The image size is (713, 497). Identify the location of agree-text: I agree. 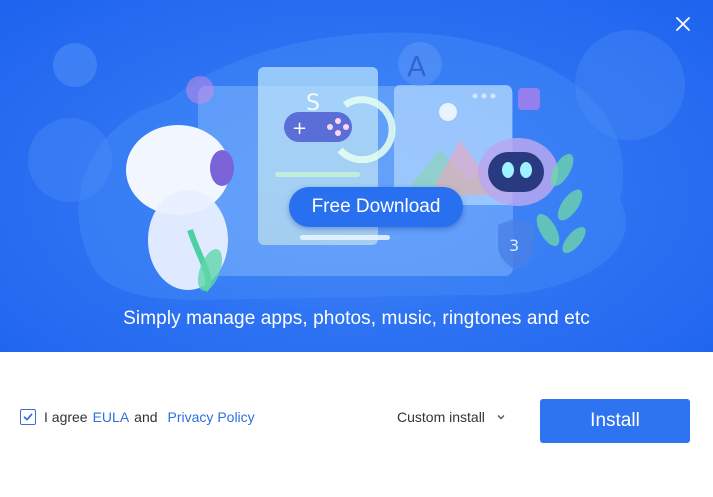
(66, 417).